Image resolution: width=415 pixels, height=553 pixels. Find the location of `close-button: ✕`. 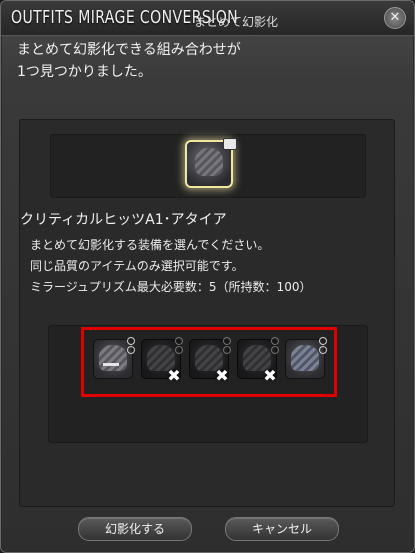

close-button: ✕ is located at coordinates (395, 18).